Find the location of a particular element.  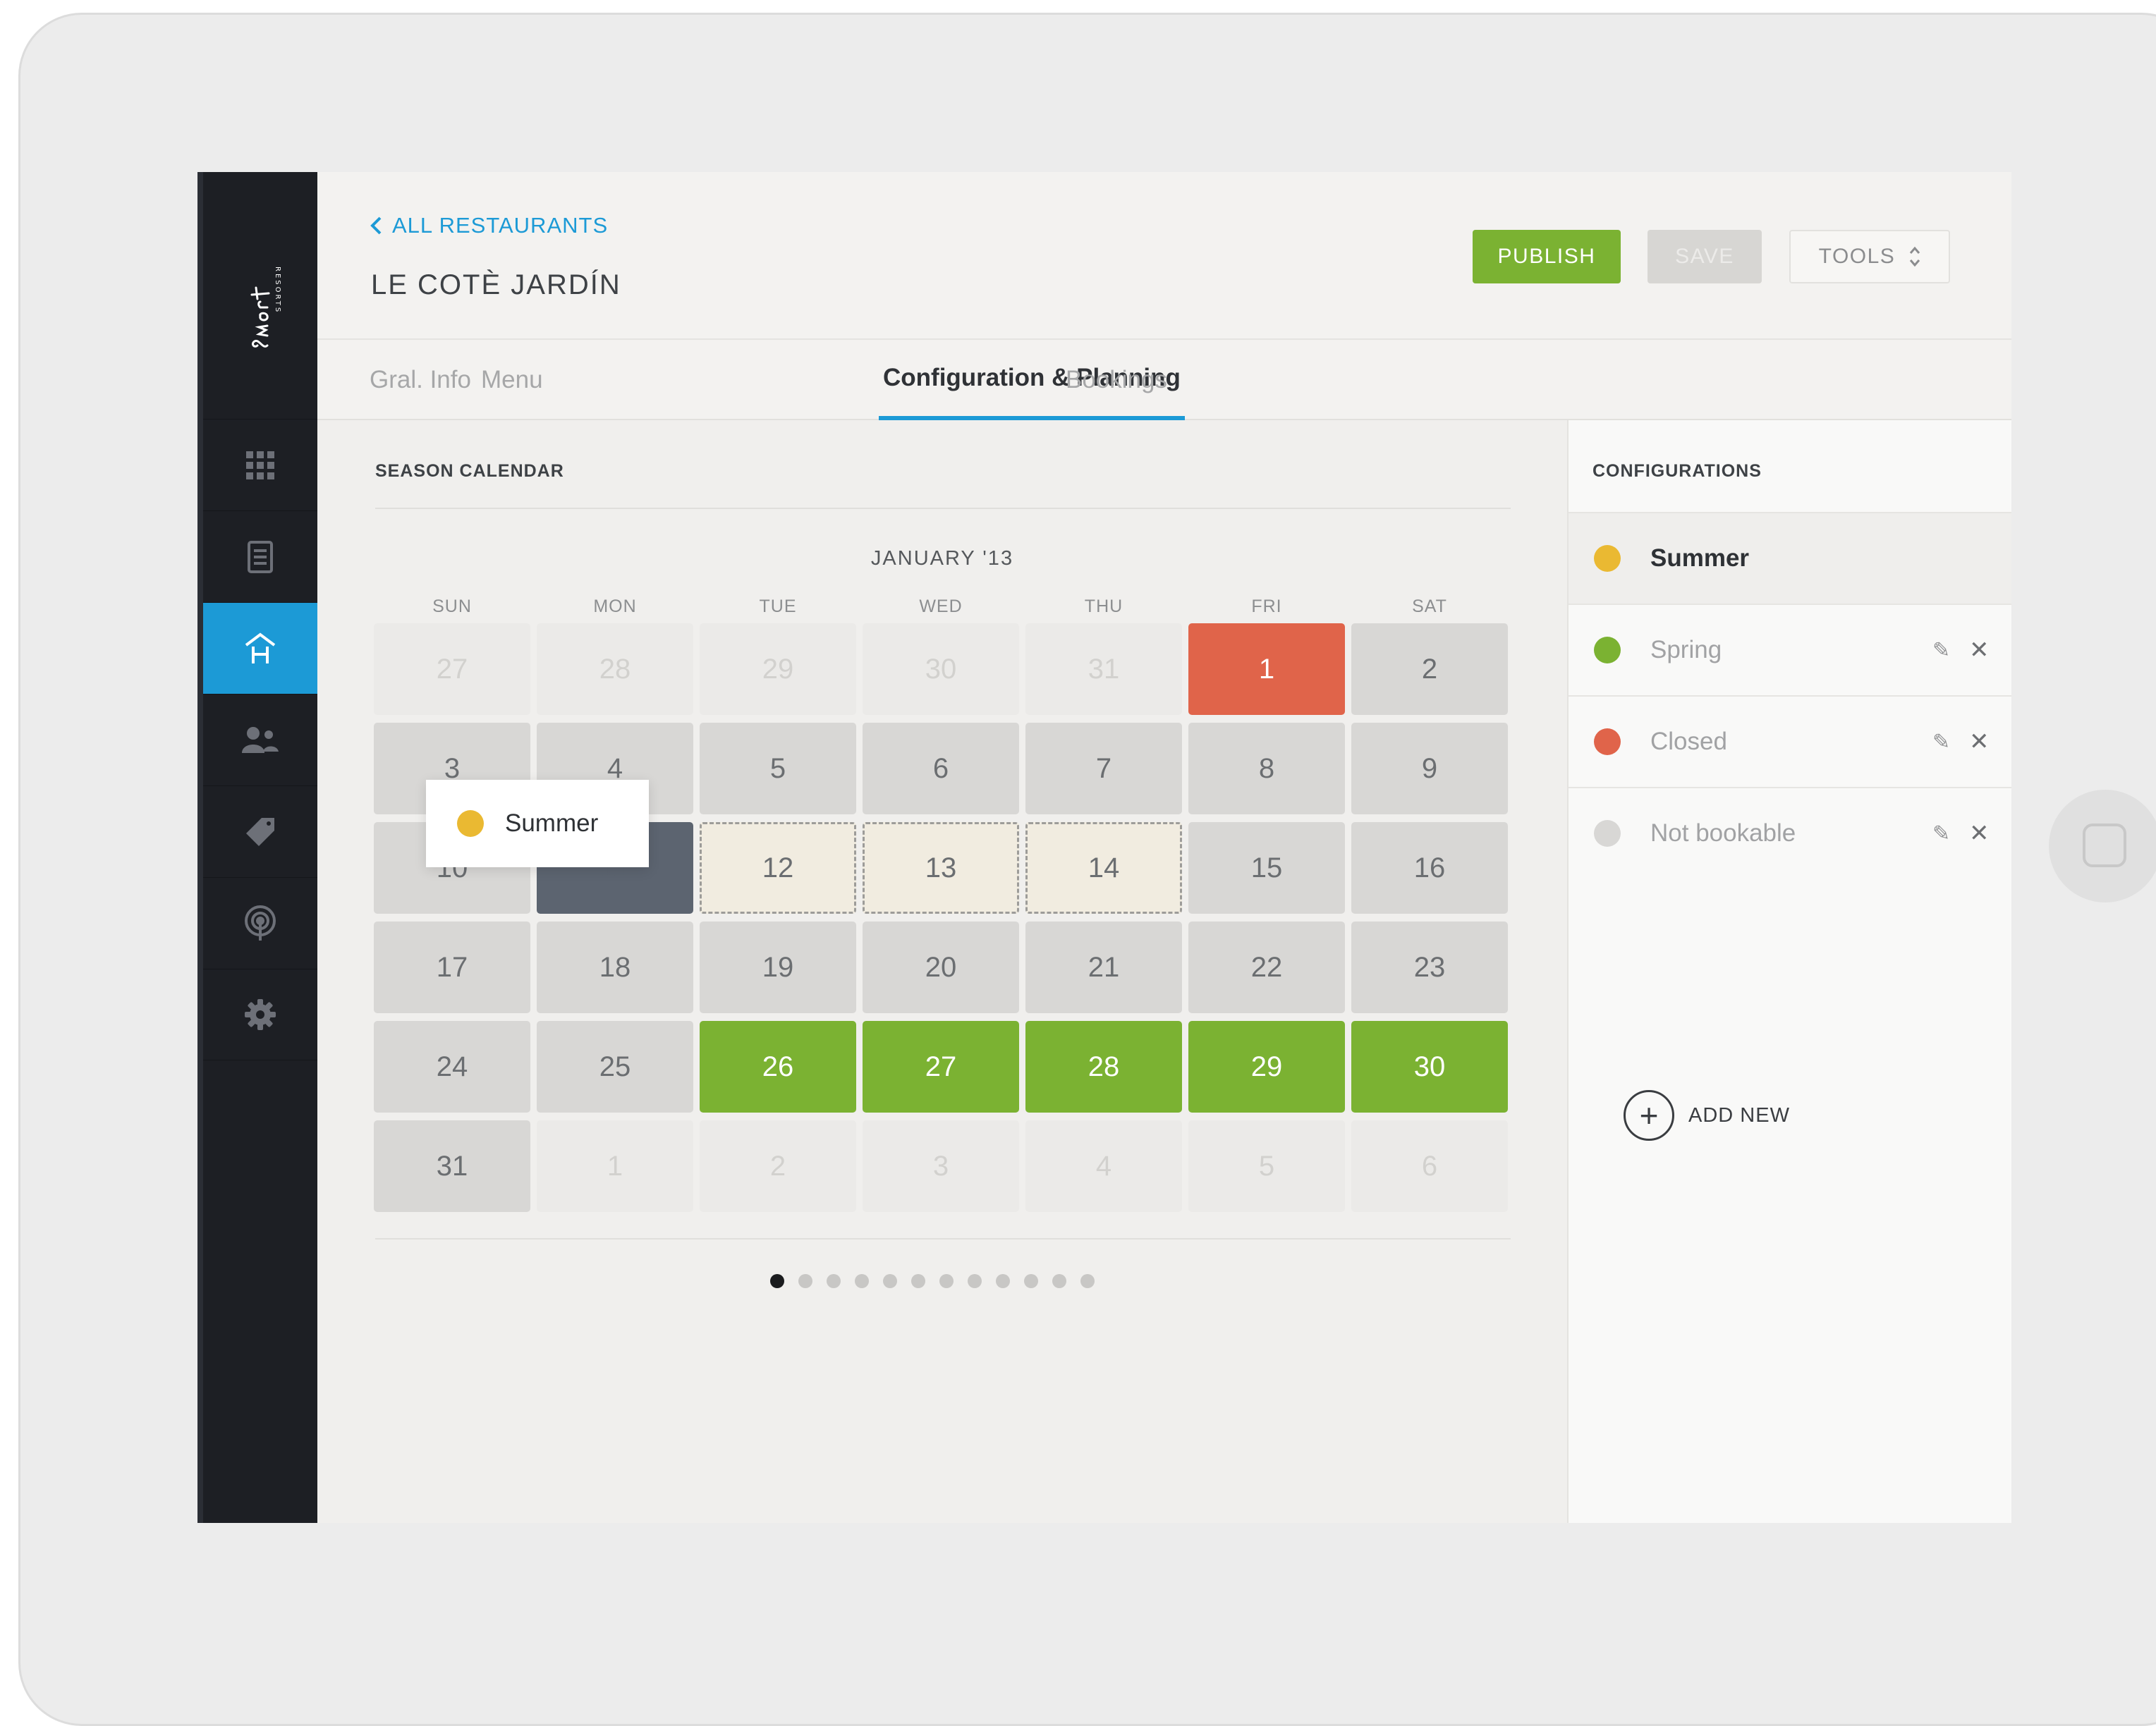

gear-icon is located at coordinates (260, 1014).